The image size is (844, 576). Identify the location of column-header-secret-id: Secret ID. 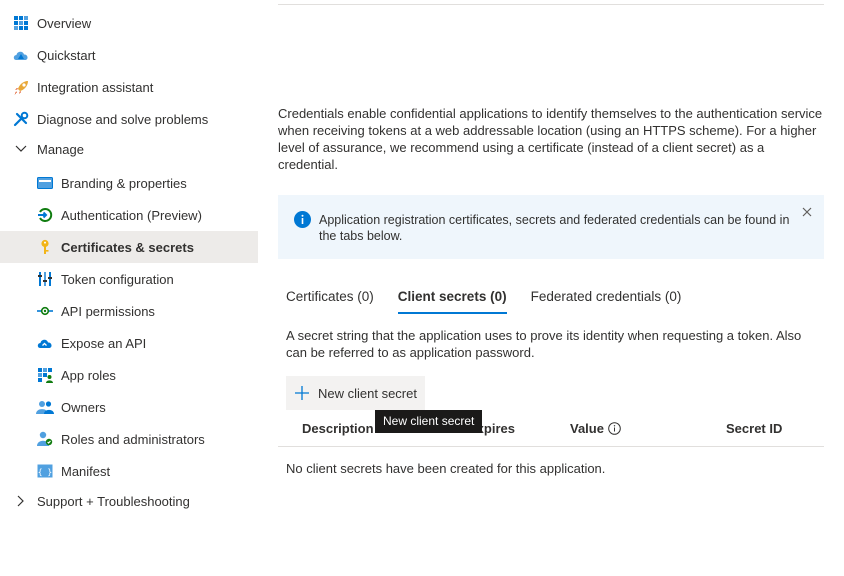
(754, 428).